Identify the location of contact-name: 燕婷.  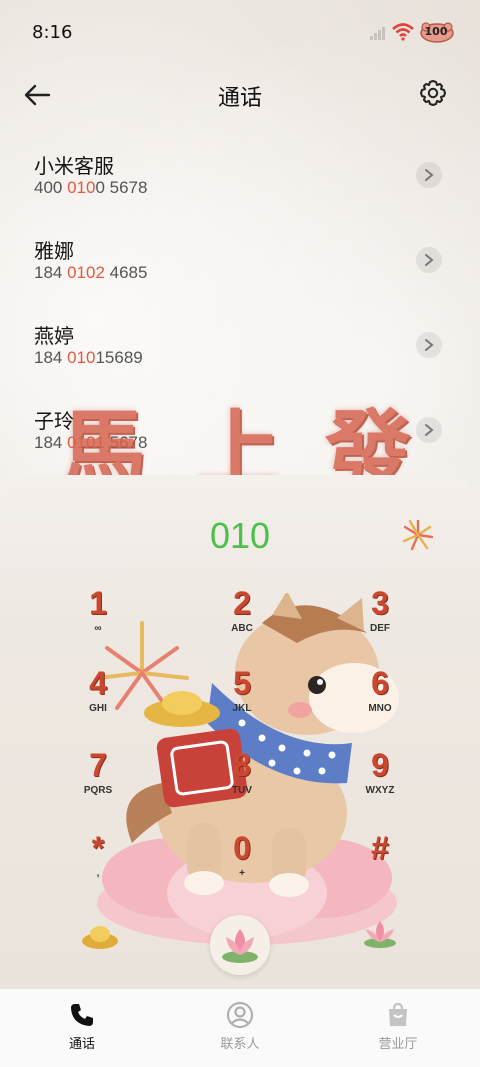
(54, 336).